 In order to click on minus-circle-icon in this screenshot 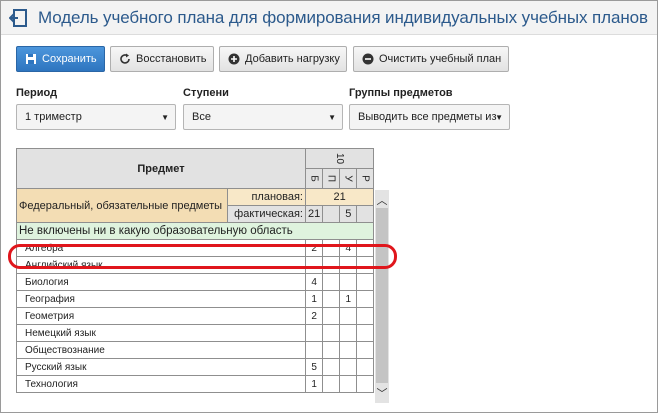, I will do `click(368, 59)`.